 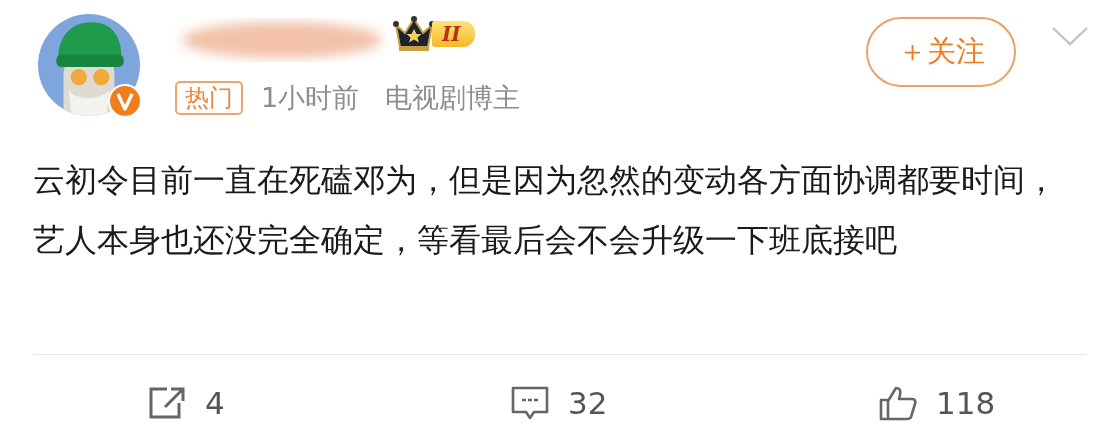 What do you see at coordinates (310, 98) in the screenshot?
I see `post-time: 1小时前` at bounding box center [310, 98].